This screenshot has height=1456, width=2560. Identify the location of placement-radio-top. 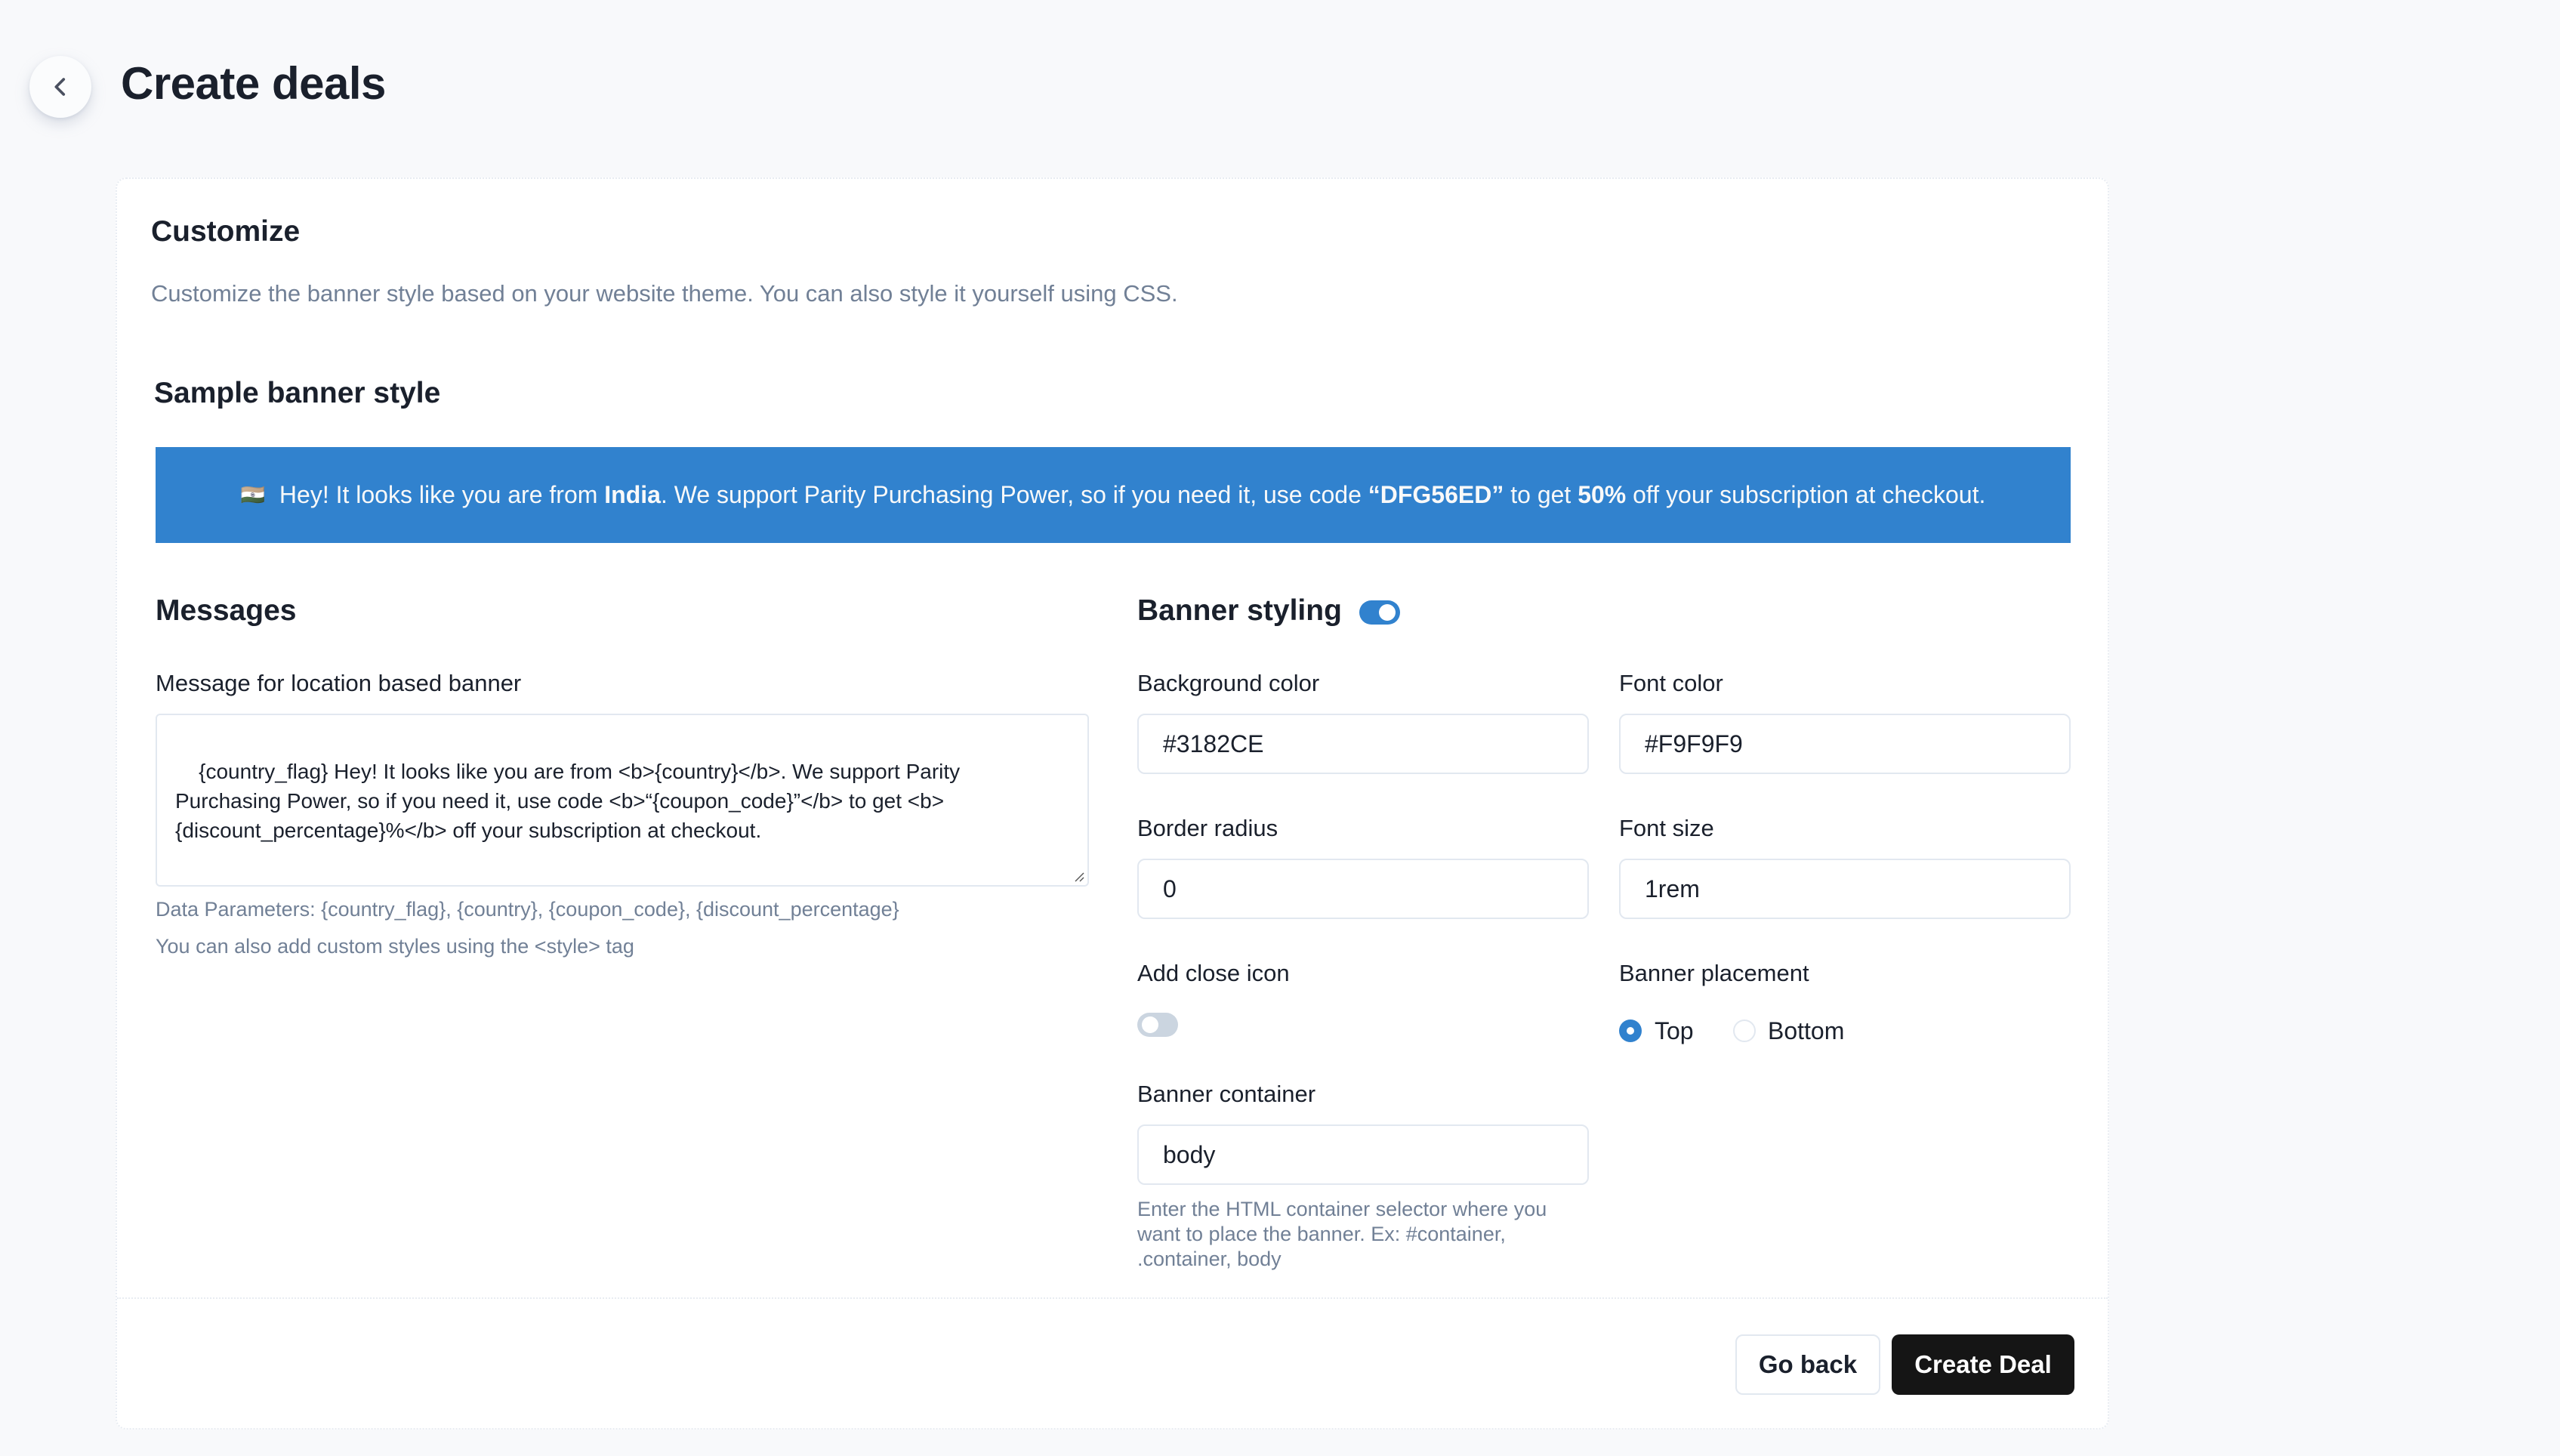
(1630, 1031).